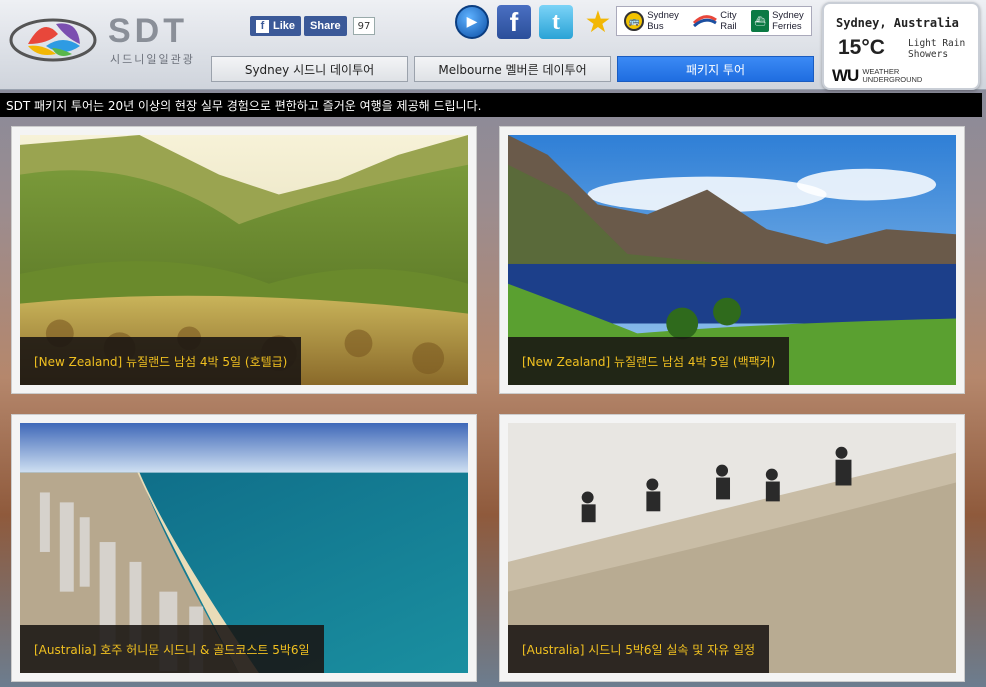  What do you see at coordinates (715, 69) in the screenshot?
I see `tab-package-tour: 패키지 투어` at bounding box center [715, 69].